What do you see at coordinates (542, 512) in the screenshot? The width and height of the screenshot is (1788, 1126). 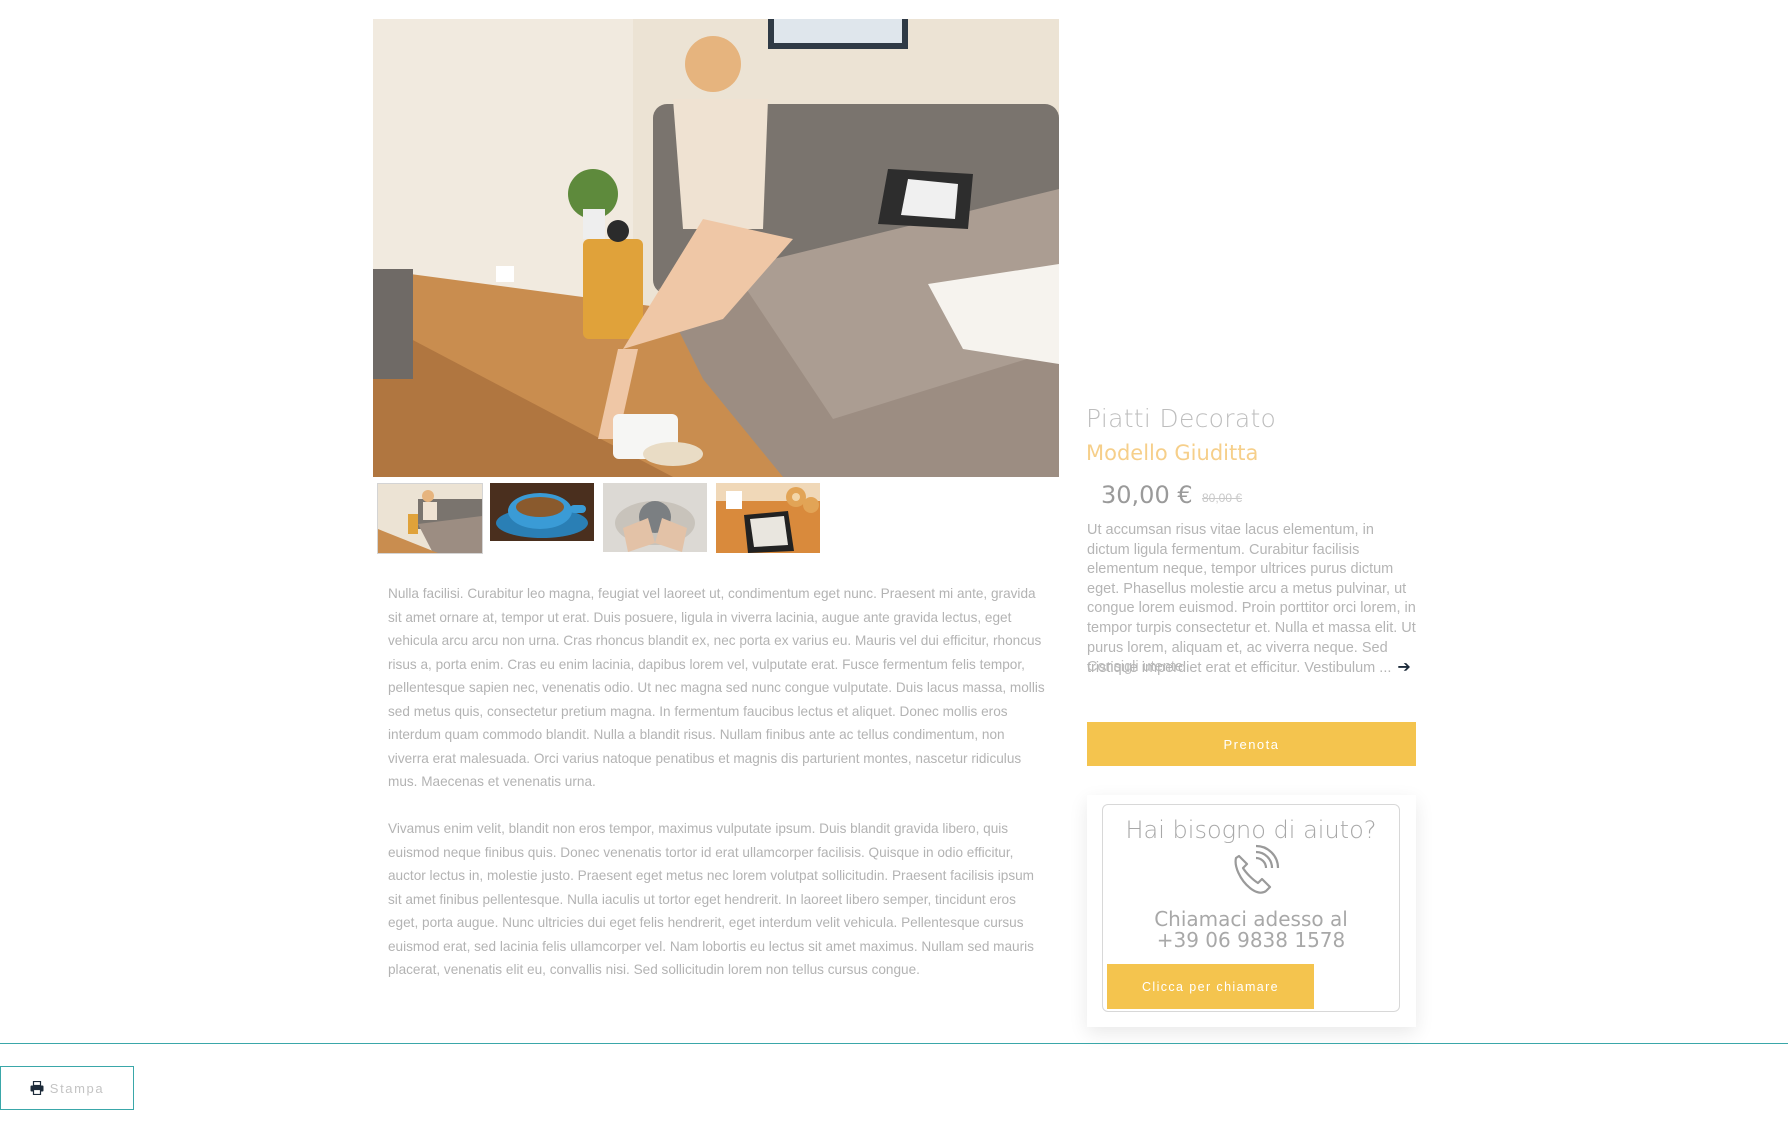 I see `thumbnail-coffee` at bounding box center [542, 512].